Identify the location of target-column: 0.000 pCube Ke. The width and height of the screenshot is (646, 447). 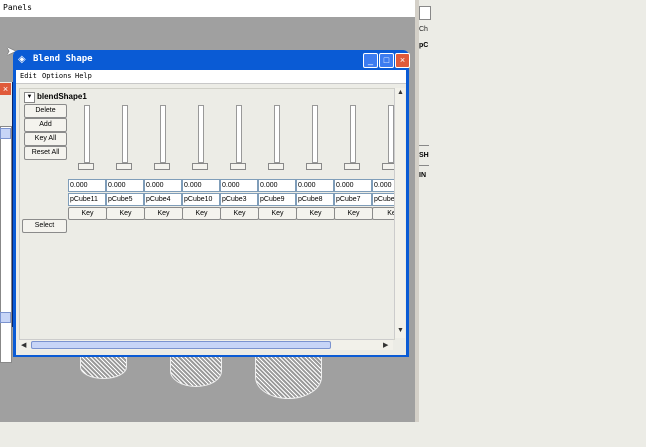
(383, 163).